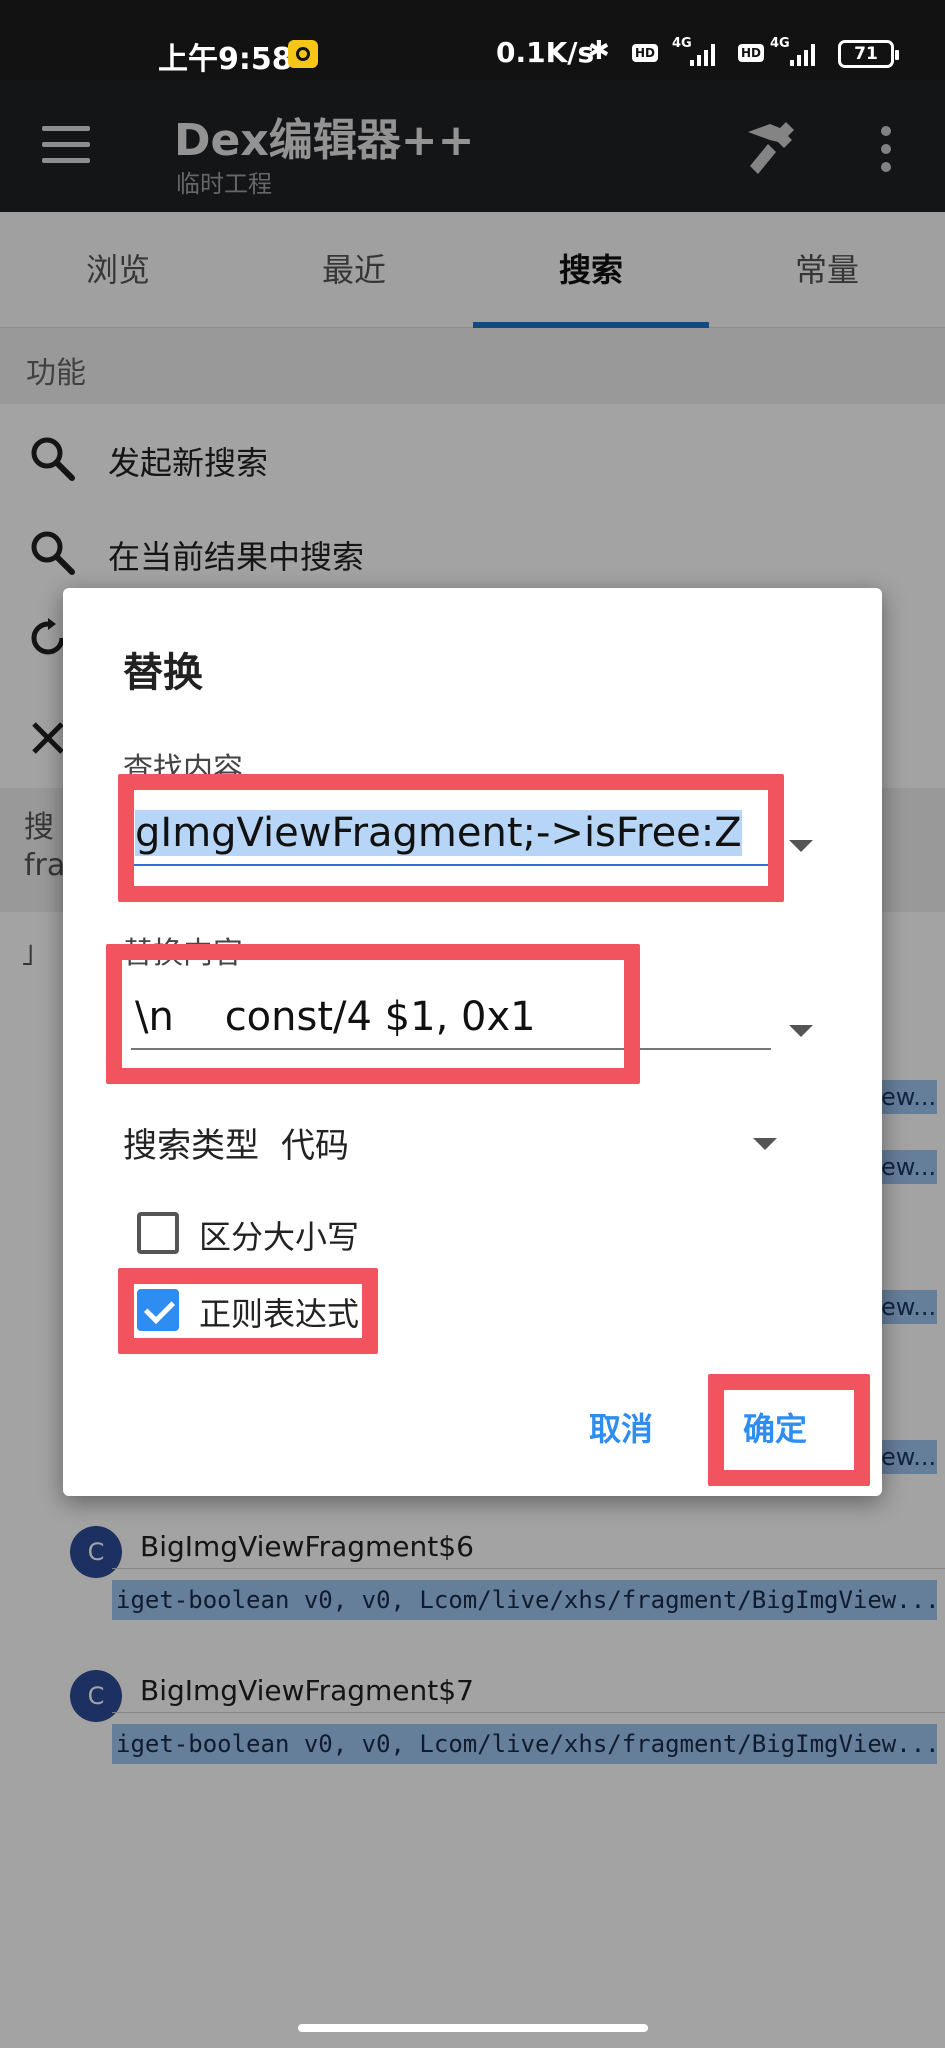 This screenshot has width=945, height=2048. Describe the element at coordinates (191, 1146) in the screenshot. I see `search-type-label: 搜索类型` at that location.